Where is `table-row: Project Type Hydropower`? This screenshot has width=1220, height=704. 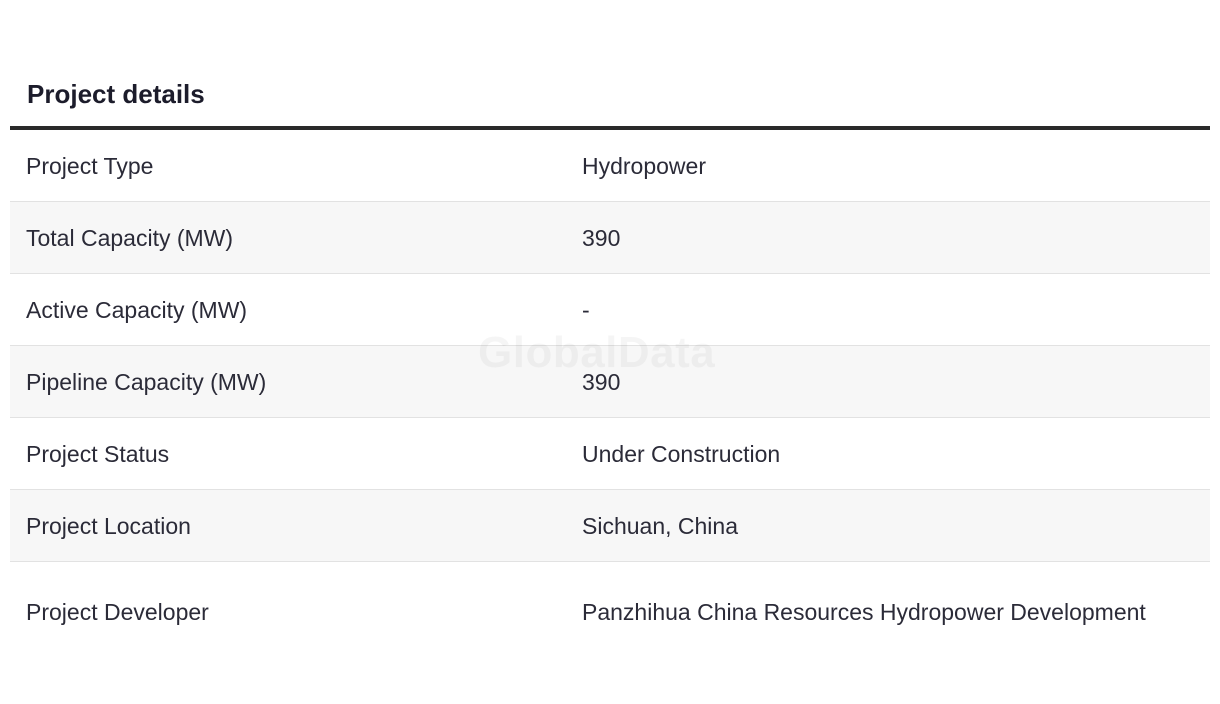 table-row: Project Type Hydropower is located at coordinates (610, 166).